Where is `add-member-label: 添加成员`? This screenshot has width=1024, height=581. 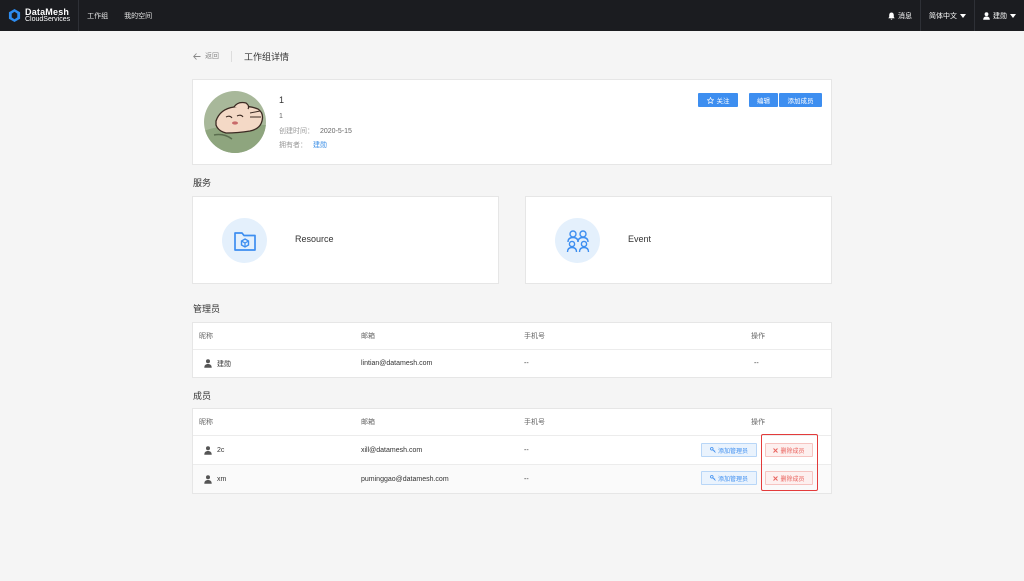
add-member-label: 添加成员 is located at coordinates (800, 101).